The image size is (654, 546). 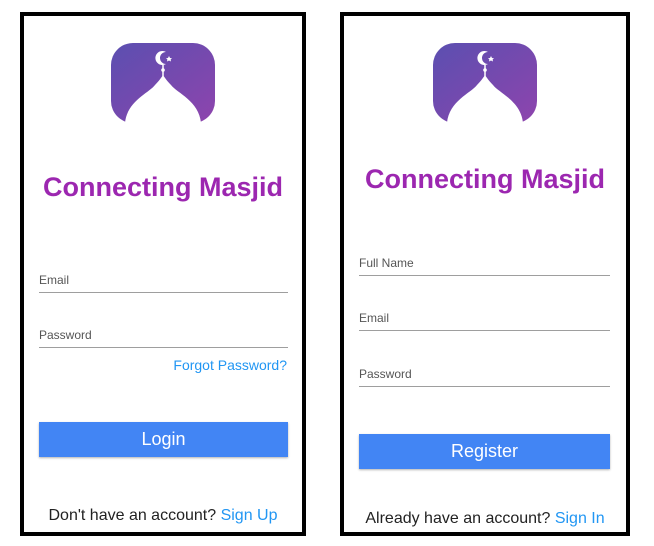 I want to click on signup-footer: Don't have an account? Sign Up, so click(x=163, y=516).